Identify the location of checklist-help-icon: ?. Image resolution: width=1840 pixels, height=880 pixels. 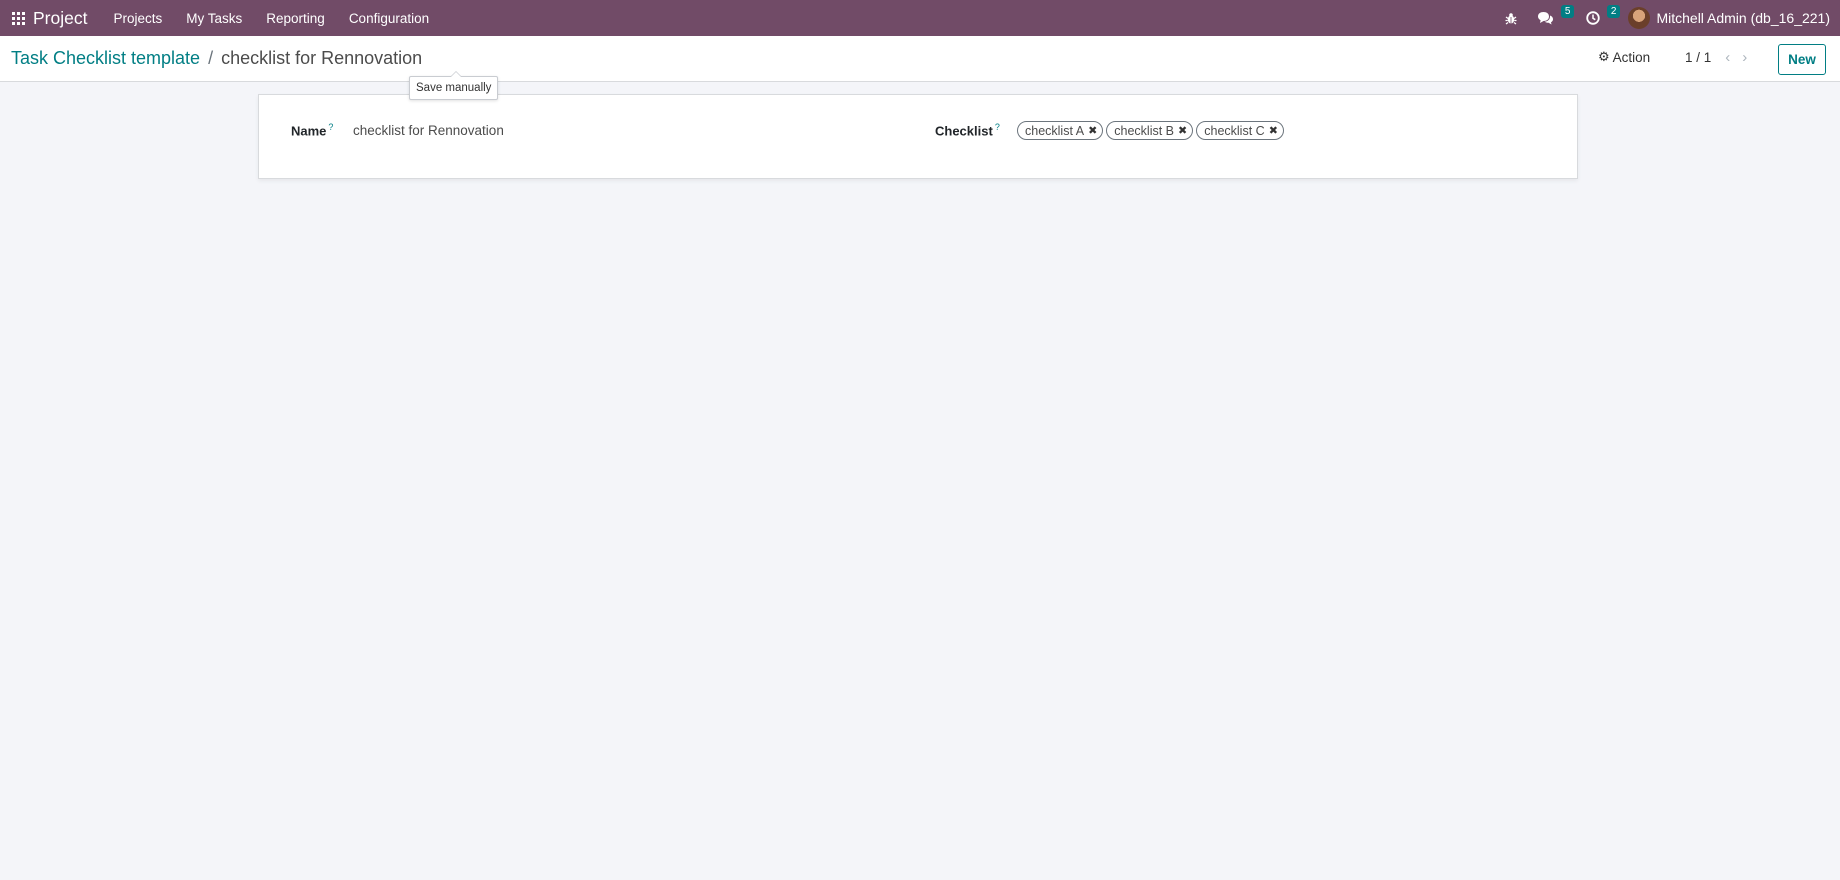
(997, 127).